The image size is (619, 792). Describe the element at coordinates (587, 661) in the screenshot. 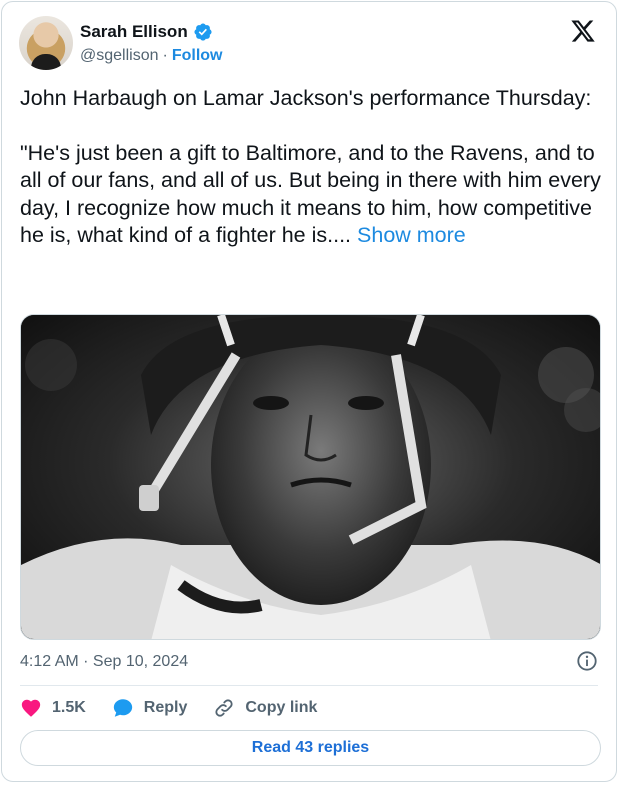

I see `info-icon` at that location.